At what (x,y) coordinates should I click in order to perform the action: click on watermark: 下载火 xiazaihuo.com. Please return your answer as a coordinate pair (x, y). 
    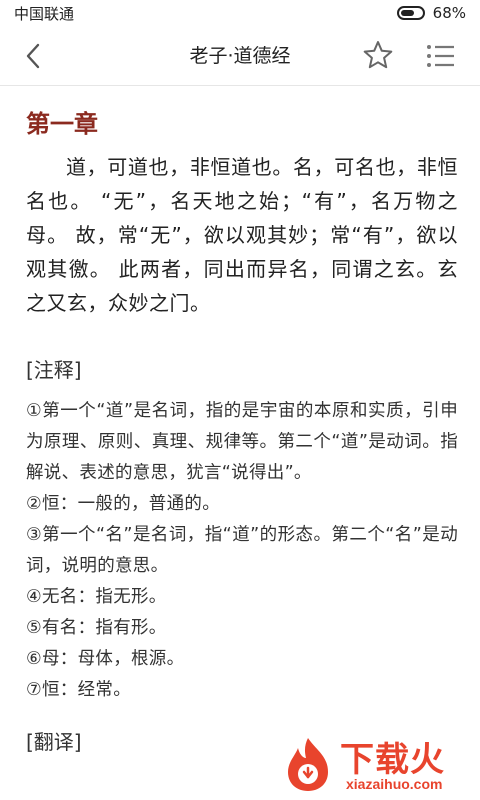
    Looking at the image, I should click on (375, 765).